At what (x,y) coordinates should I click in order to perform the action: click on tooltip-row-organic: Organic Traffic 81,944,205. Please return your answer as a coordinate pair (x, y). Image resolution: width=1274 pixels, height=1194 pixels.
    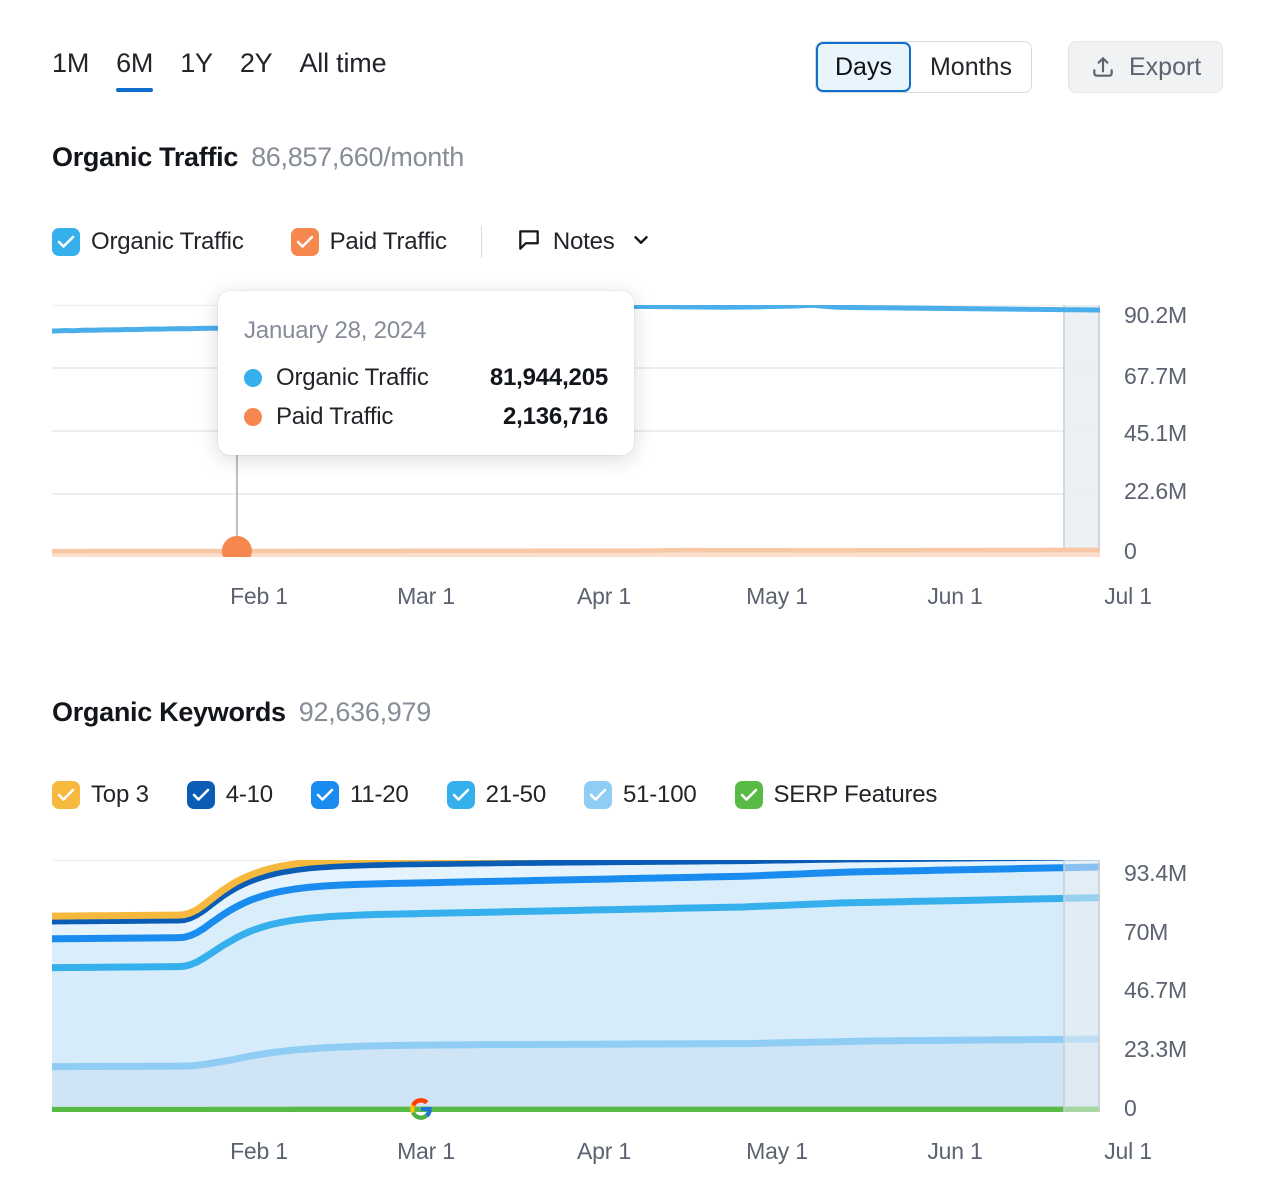
    Looking at the image, I should click on (426, 378).